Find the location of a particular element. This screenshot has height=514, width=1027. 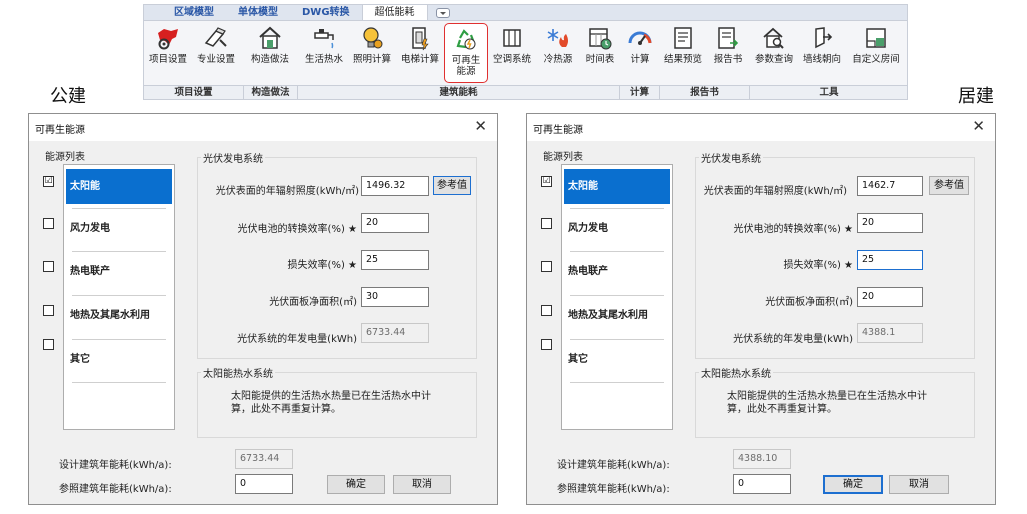

parameter-query-button: 参数查询 is located at coordinates (774, 53).